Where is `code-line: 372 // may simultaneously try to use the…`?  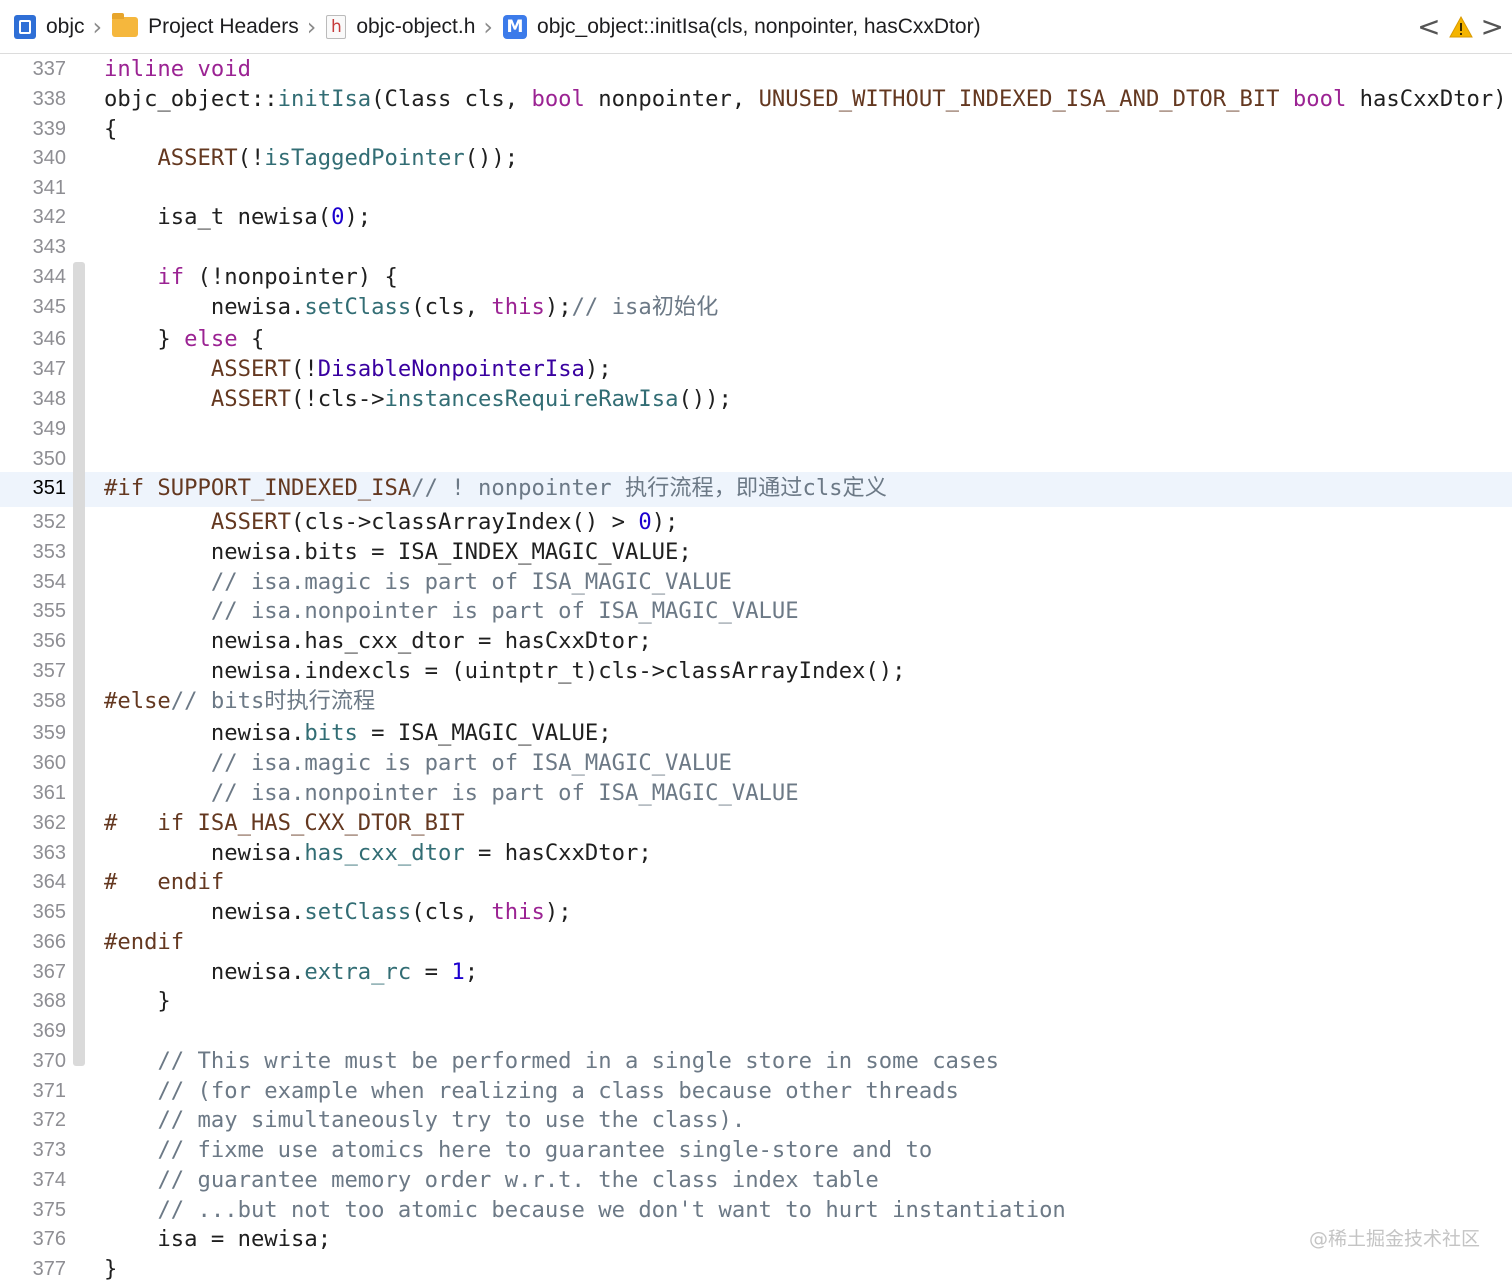 code-line: 372 // may simultaneously try to use the… is located at coordinates (756, 1120).